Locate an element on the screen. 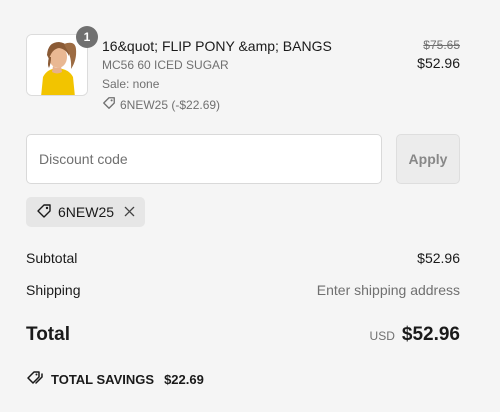 The width and height of the screenshot is (500, 412). applied-discount-code: 6NEW25 is located at coordinates (86, 212).